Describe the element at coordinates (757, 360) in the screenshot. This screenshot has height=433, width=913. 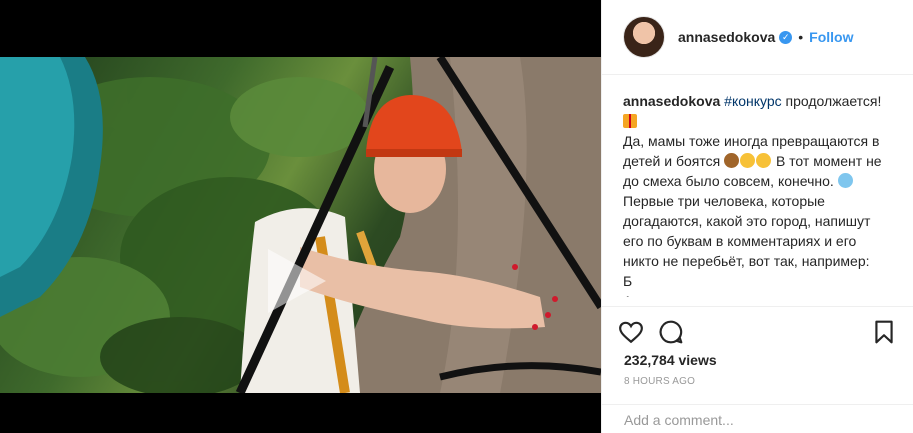
I see `view-count: 232,784 views` at that location.